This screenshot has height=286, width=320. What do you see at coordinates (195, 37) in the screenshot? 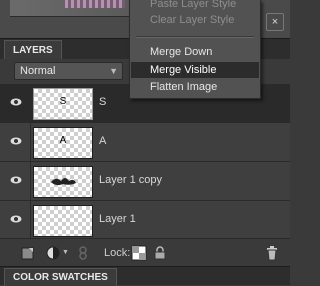
I see `menu-separator` at bounding box center [195, 37].